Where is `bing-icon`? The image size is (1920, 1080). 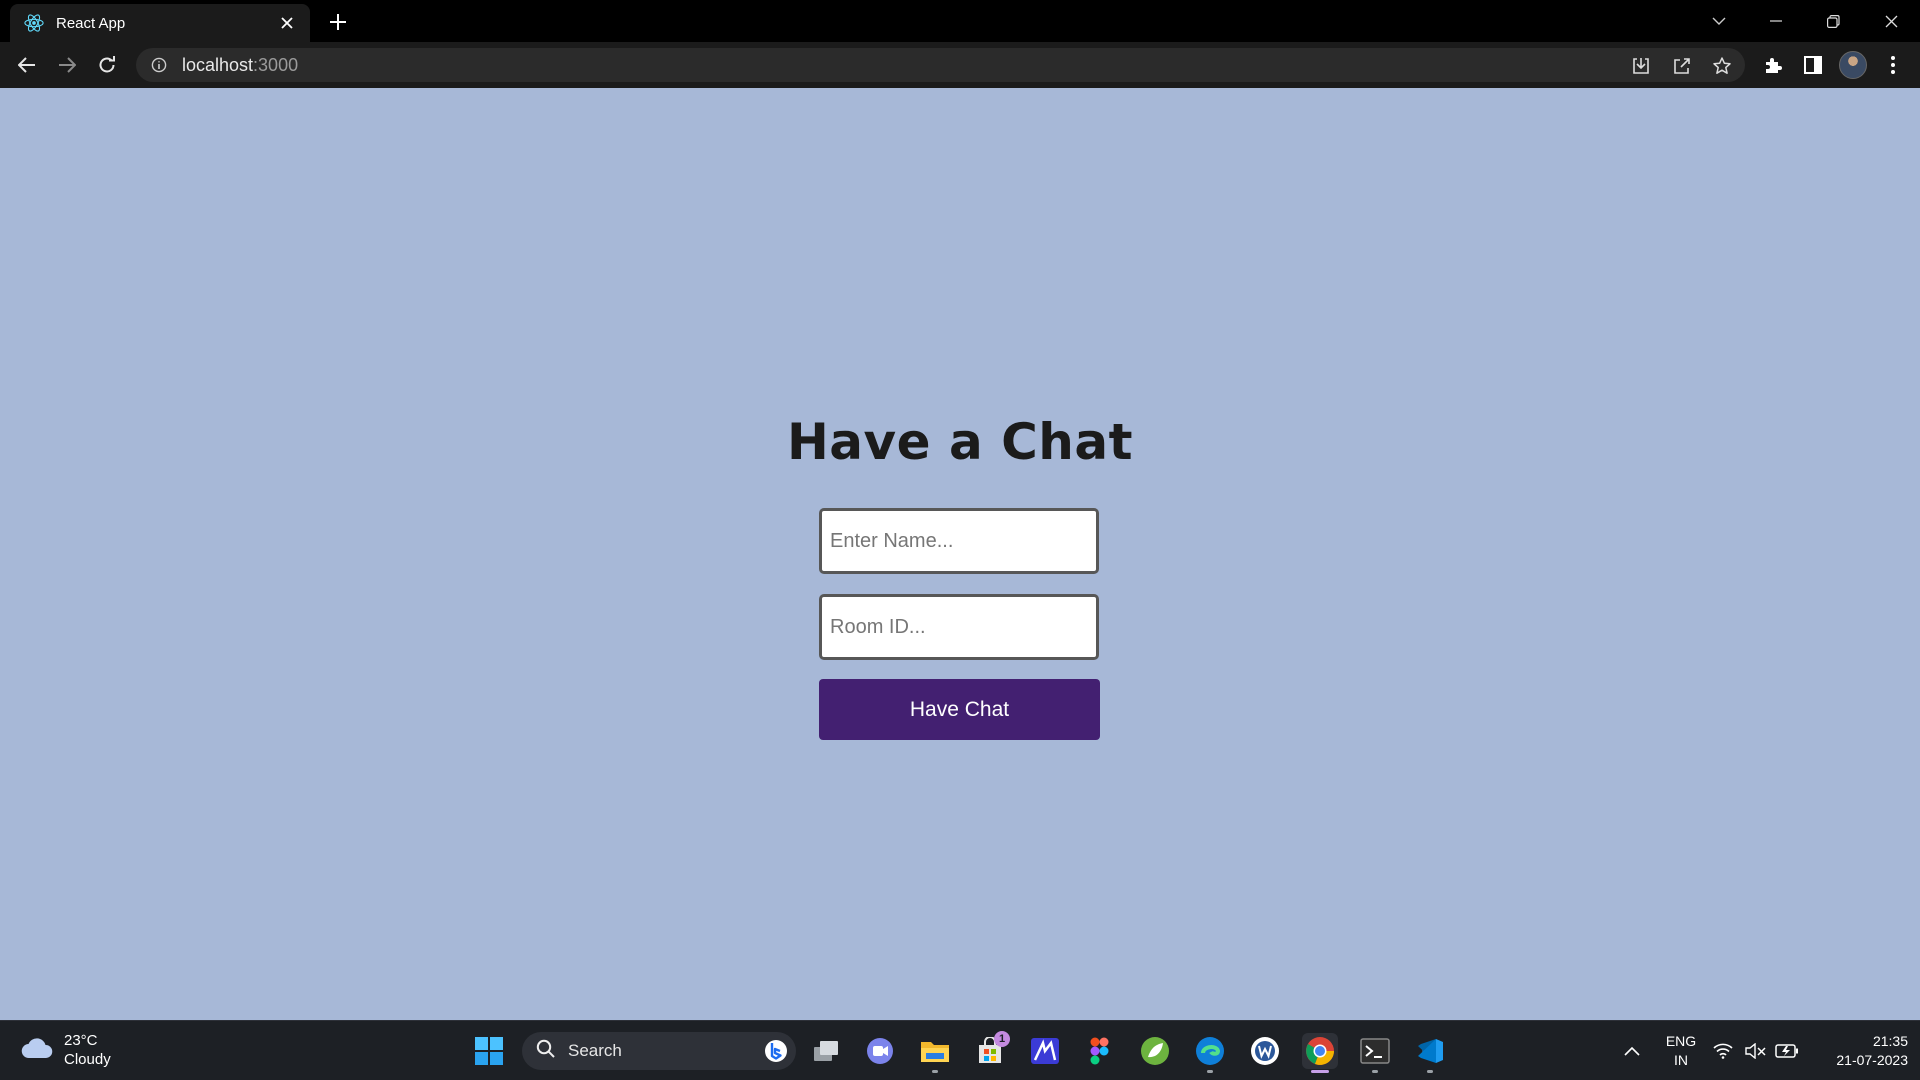 bing-icon is located at coordinates (776, 1053).